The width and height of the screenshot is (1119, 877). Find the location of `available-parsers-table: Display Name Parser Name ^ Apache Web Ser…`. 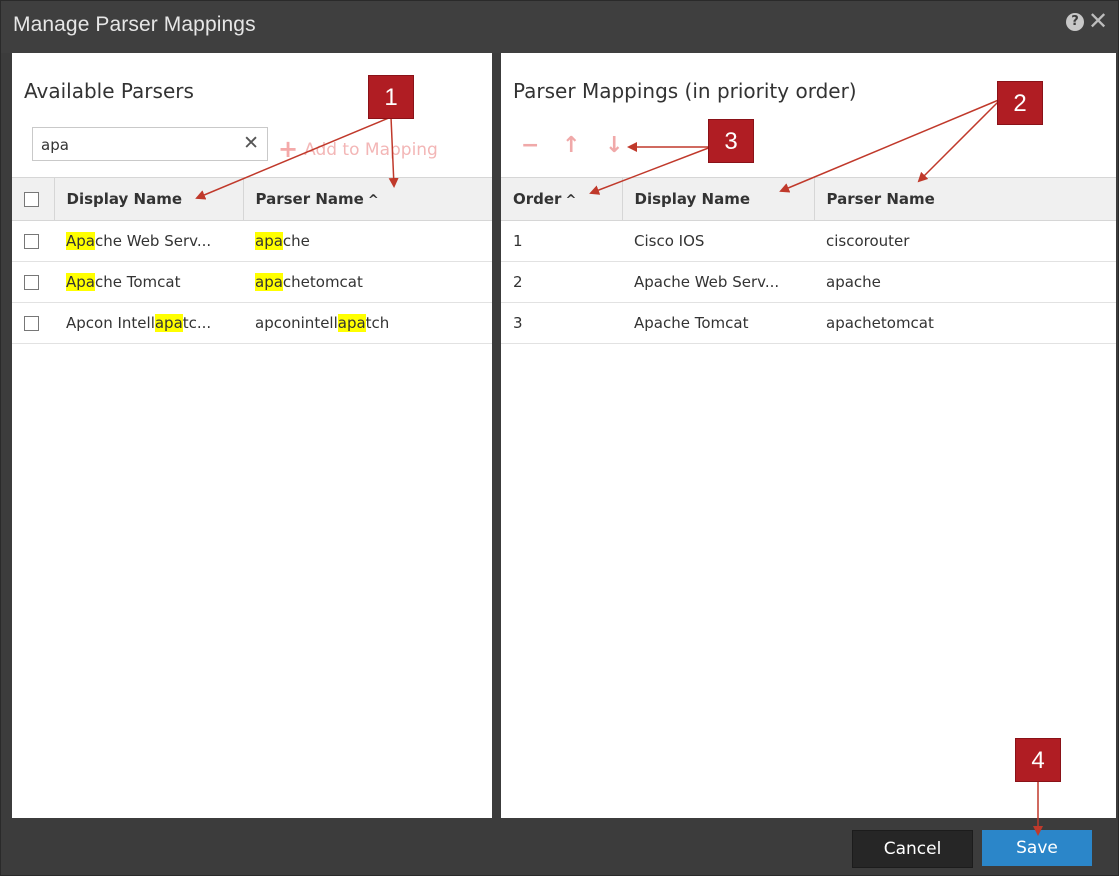

available-parsers-table: Display Name Parser Name ^ Apache Web Ser… is located at coordinates (252, 260).